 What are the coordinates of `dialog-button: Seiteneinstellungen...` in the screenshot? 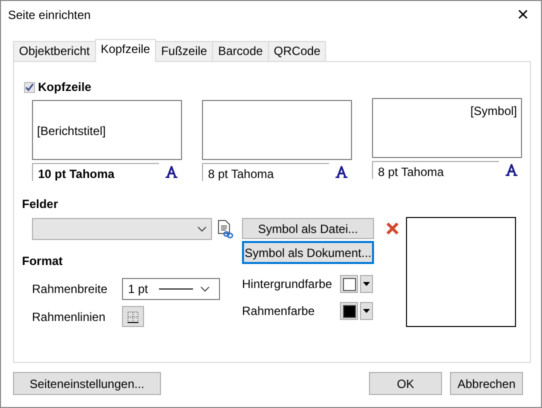 It's located at (87, 383).